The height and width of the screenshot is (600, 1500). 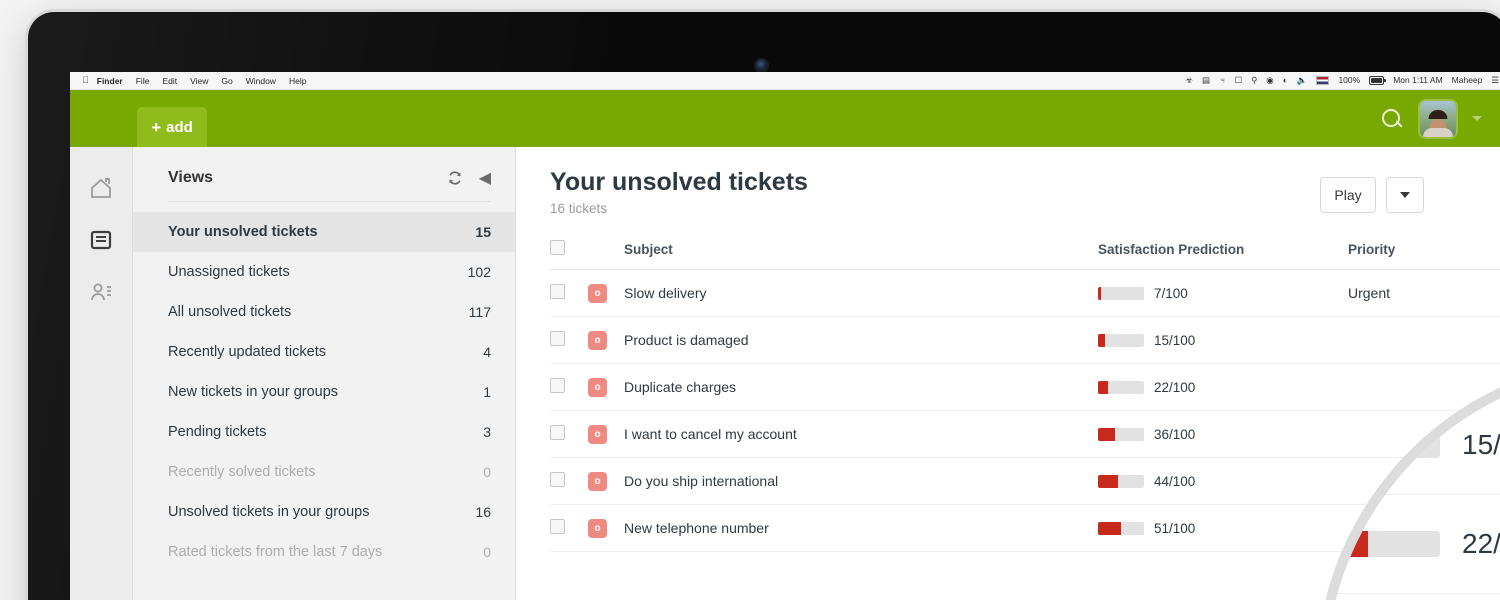 I want to click on row-subject: Slow delivery, so click(x=861, y=293).